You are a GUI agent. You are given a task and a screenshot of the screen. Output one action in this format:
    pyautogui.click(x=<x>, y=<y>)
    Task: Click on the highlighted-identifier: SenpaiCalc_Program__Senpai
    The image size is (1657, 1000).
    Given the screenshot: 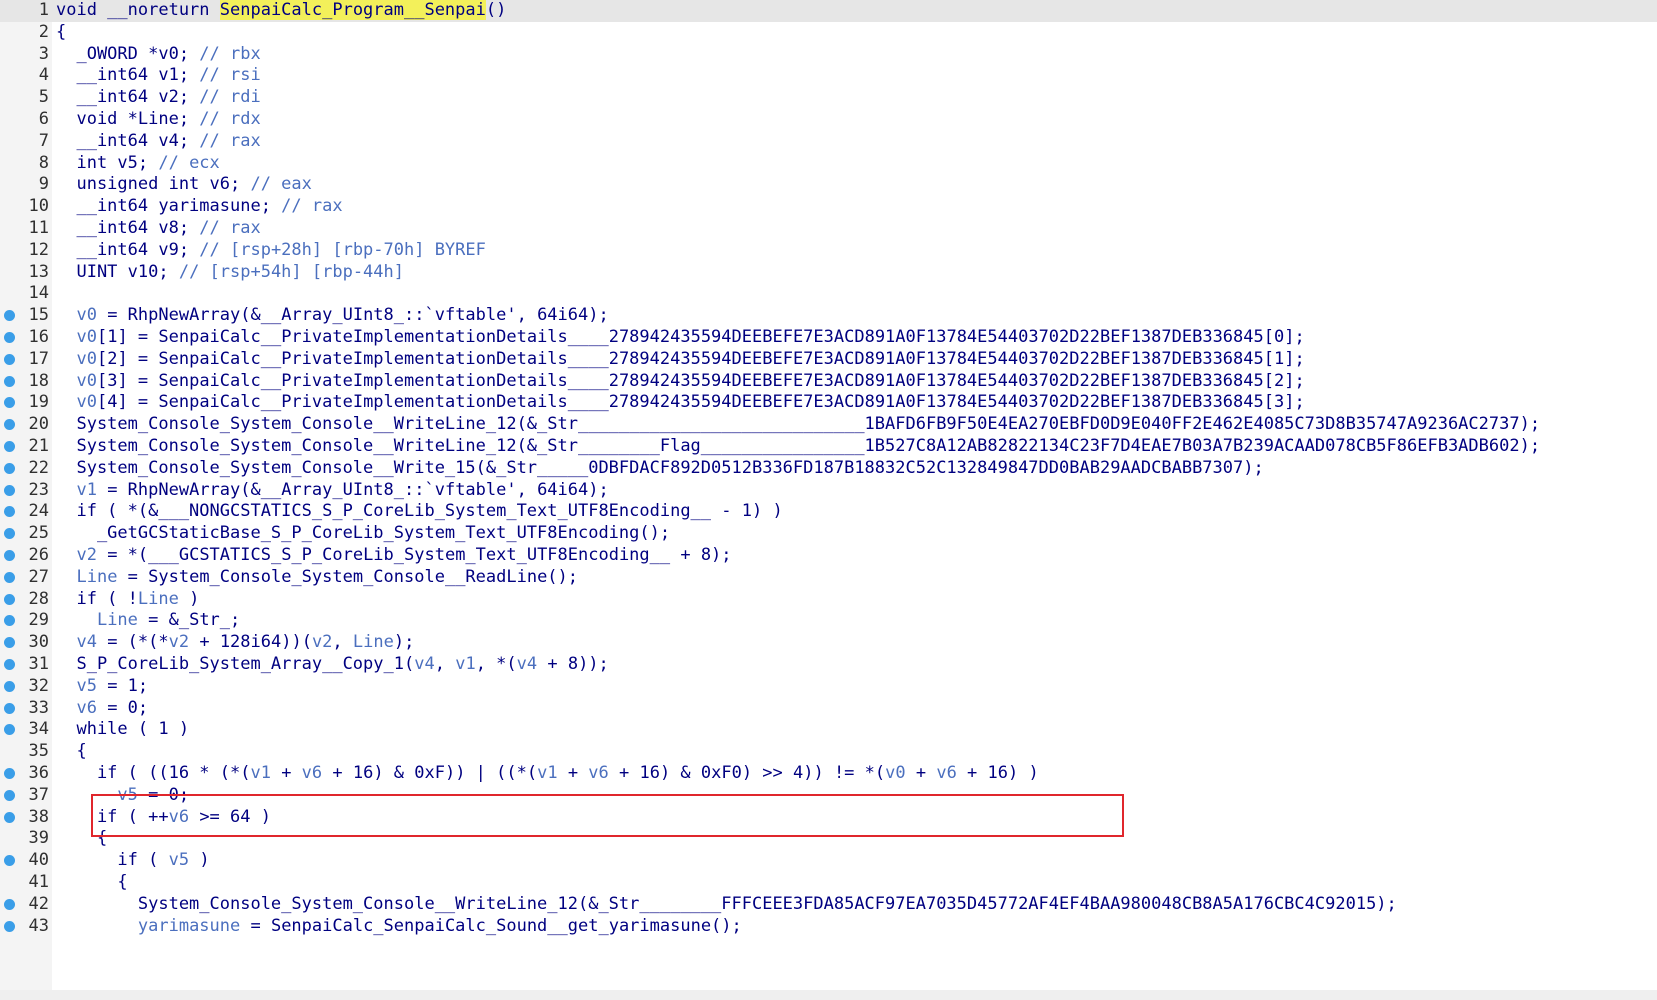 What is the action you would take?
    pyautogui.click(x=352, y=10)
    